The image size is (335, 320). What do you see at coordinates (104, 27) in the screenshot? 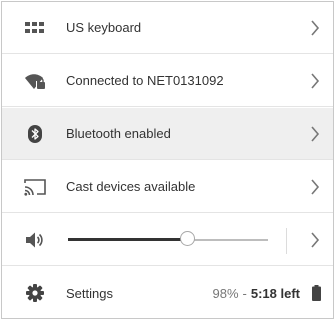
I see `keyboard-label: US keyboard` at bounding box center [104, 27].